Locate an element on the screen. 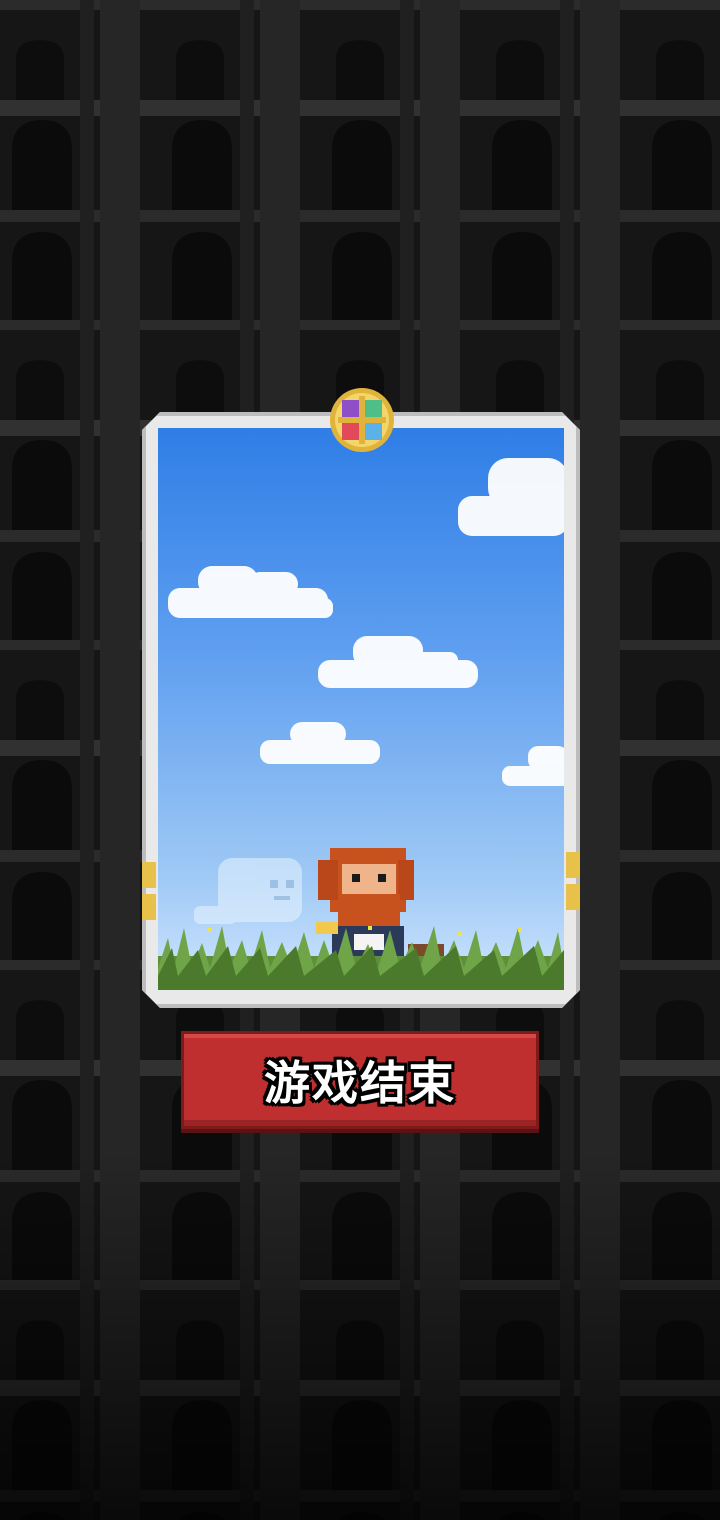  game-over-label: 游戏结束 is located at coordinates (360, 1083).